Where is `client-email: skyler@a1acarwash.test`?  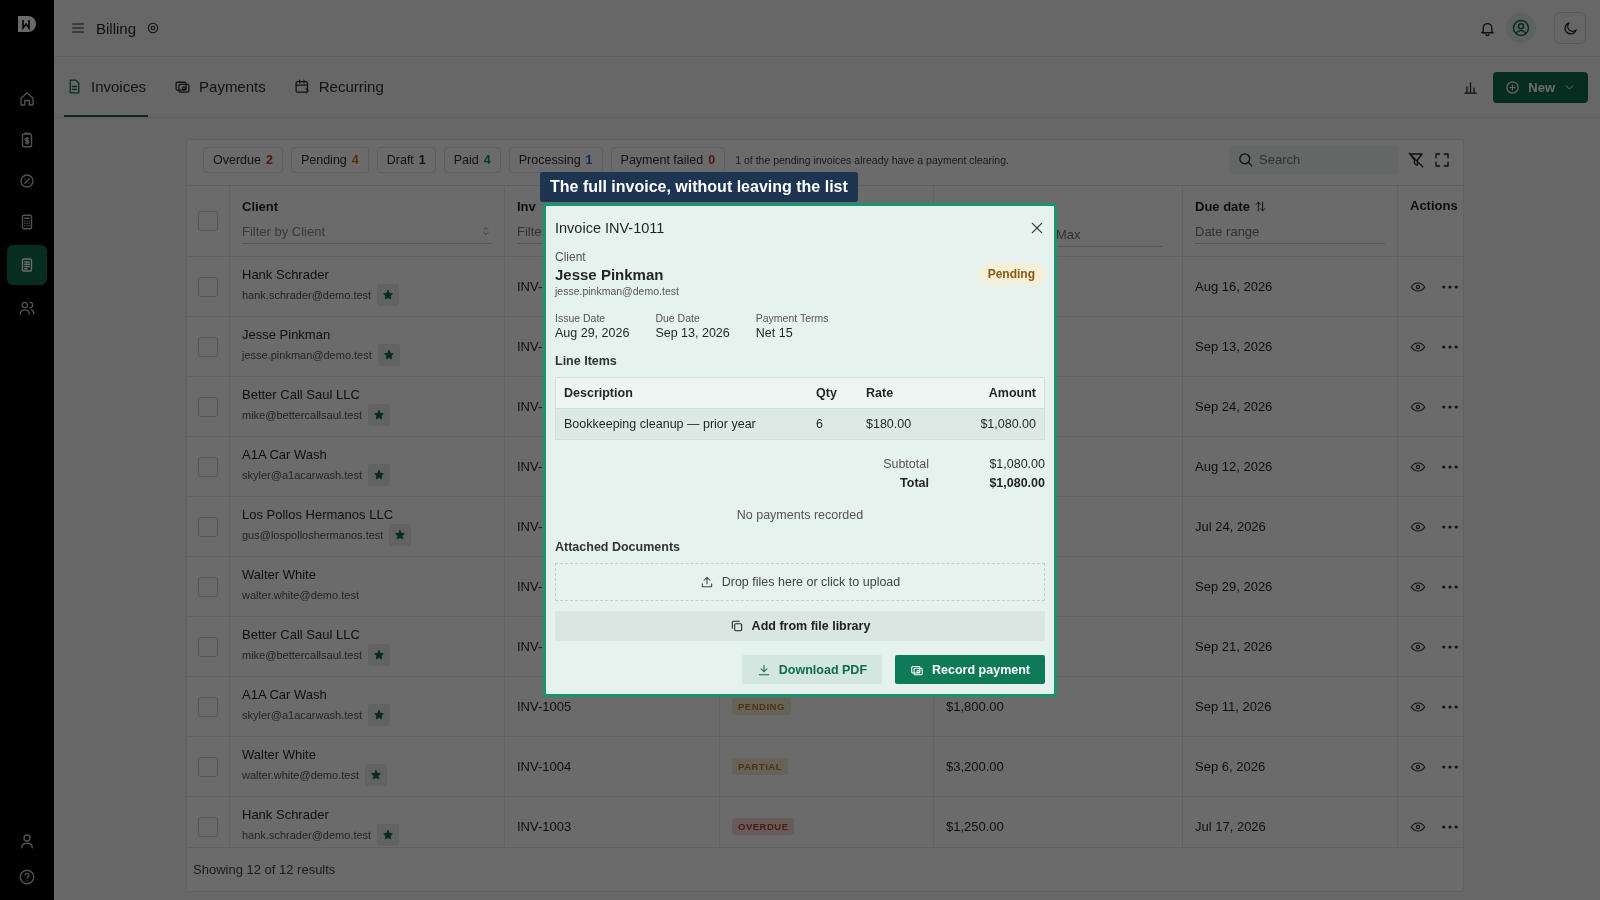
client-email: skyler@a1acarwash.test is located at coordinates (302, 475).